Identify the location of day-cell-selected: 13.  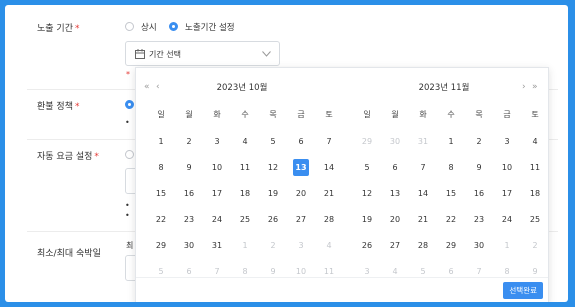
(301, 167).